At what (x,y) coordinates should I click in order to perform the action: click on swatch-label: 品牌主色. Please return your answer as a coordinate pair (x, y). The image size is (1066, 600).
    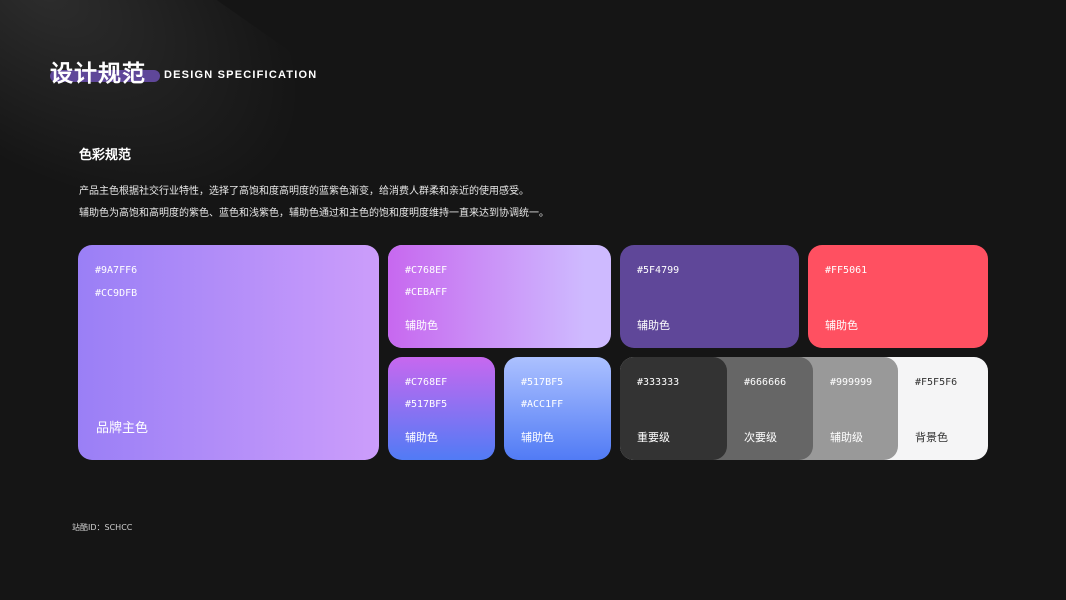
    Looking at the image, I should click on (122, 428).